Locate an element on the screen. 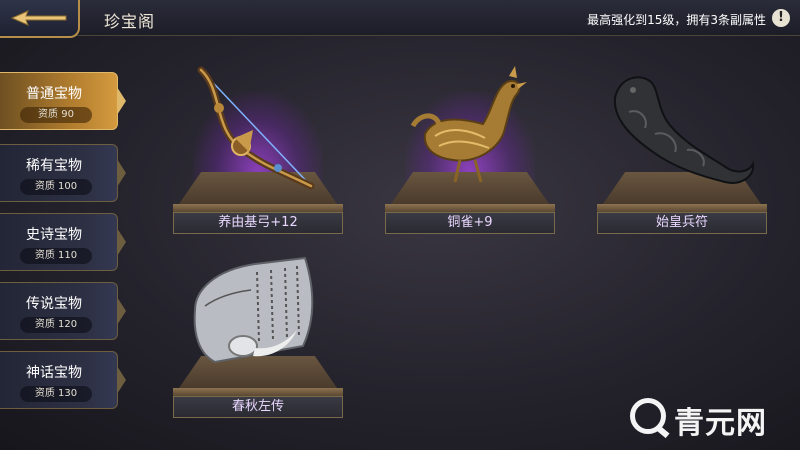  quality-badge: 资质 130 is located at coordinates (56, 394).